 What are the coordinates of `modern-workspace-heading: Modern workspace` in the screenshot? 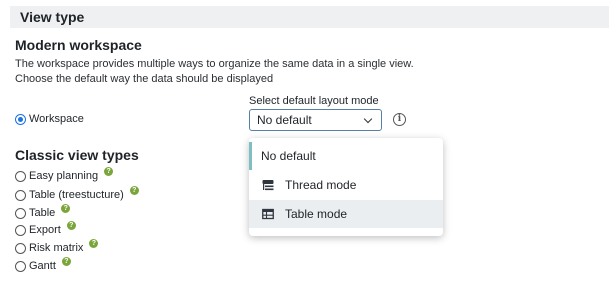 It's located at (78, 45).